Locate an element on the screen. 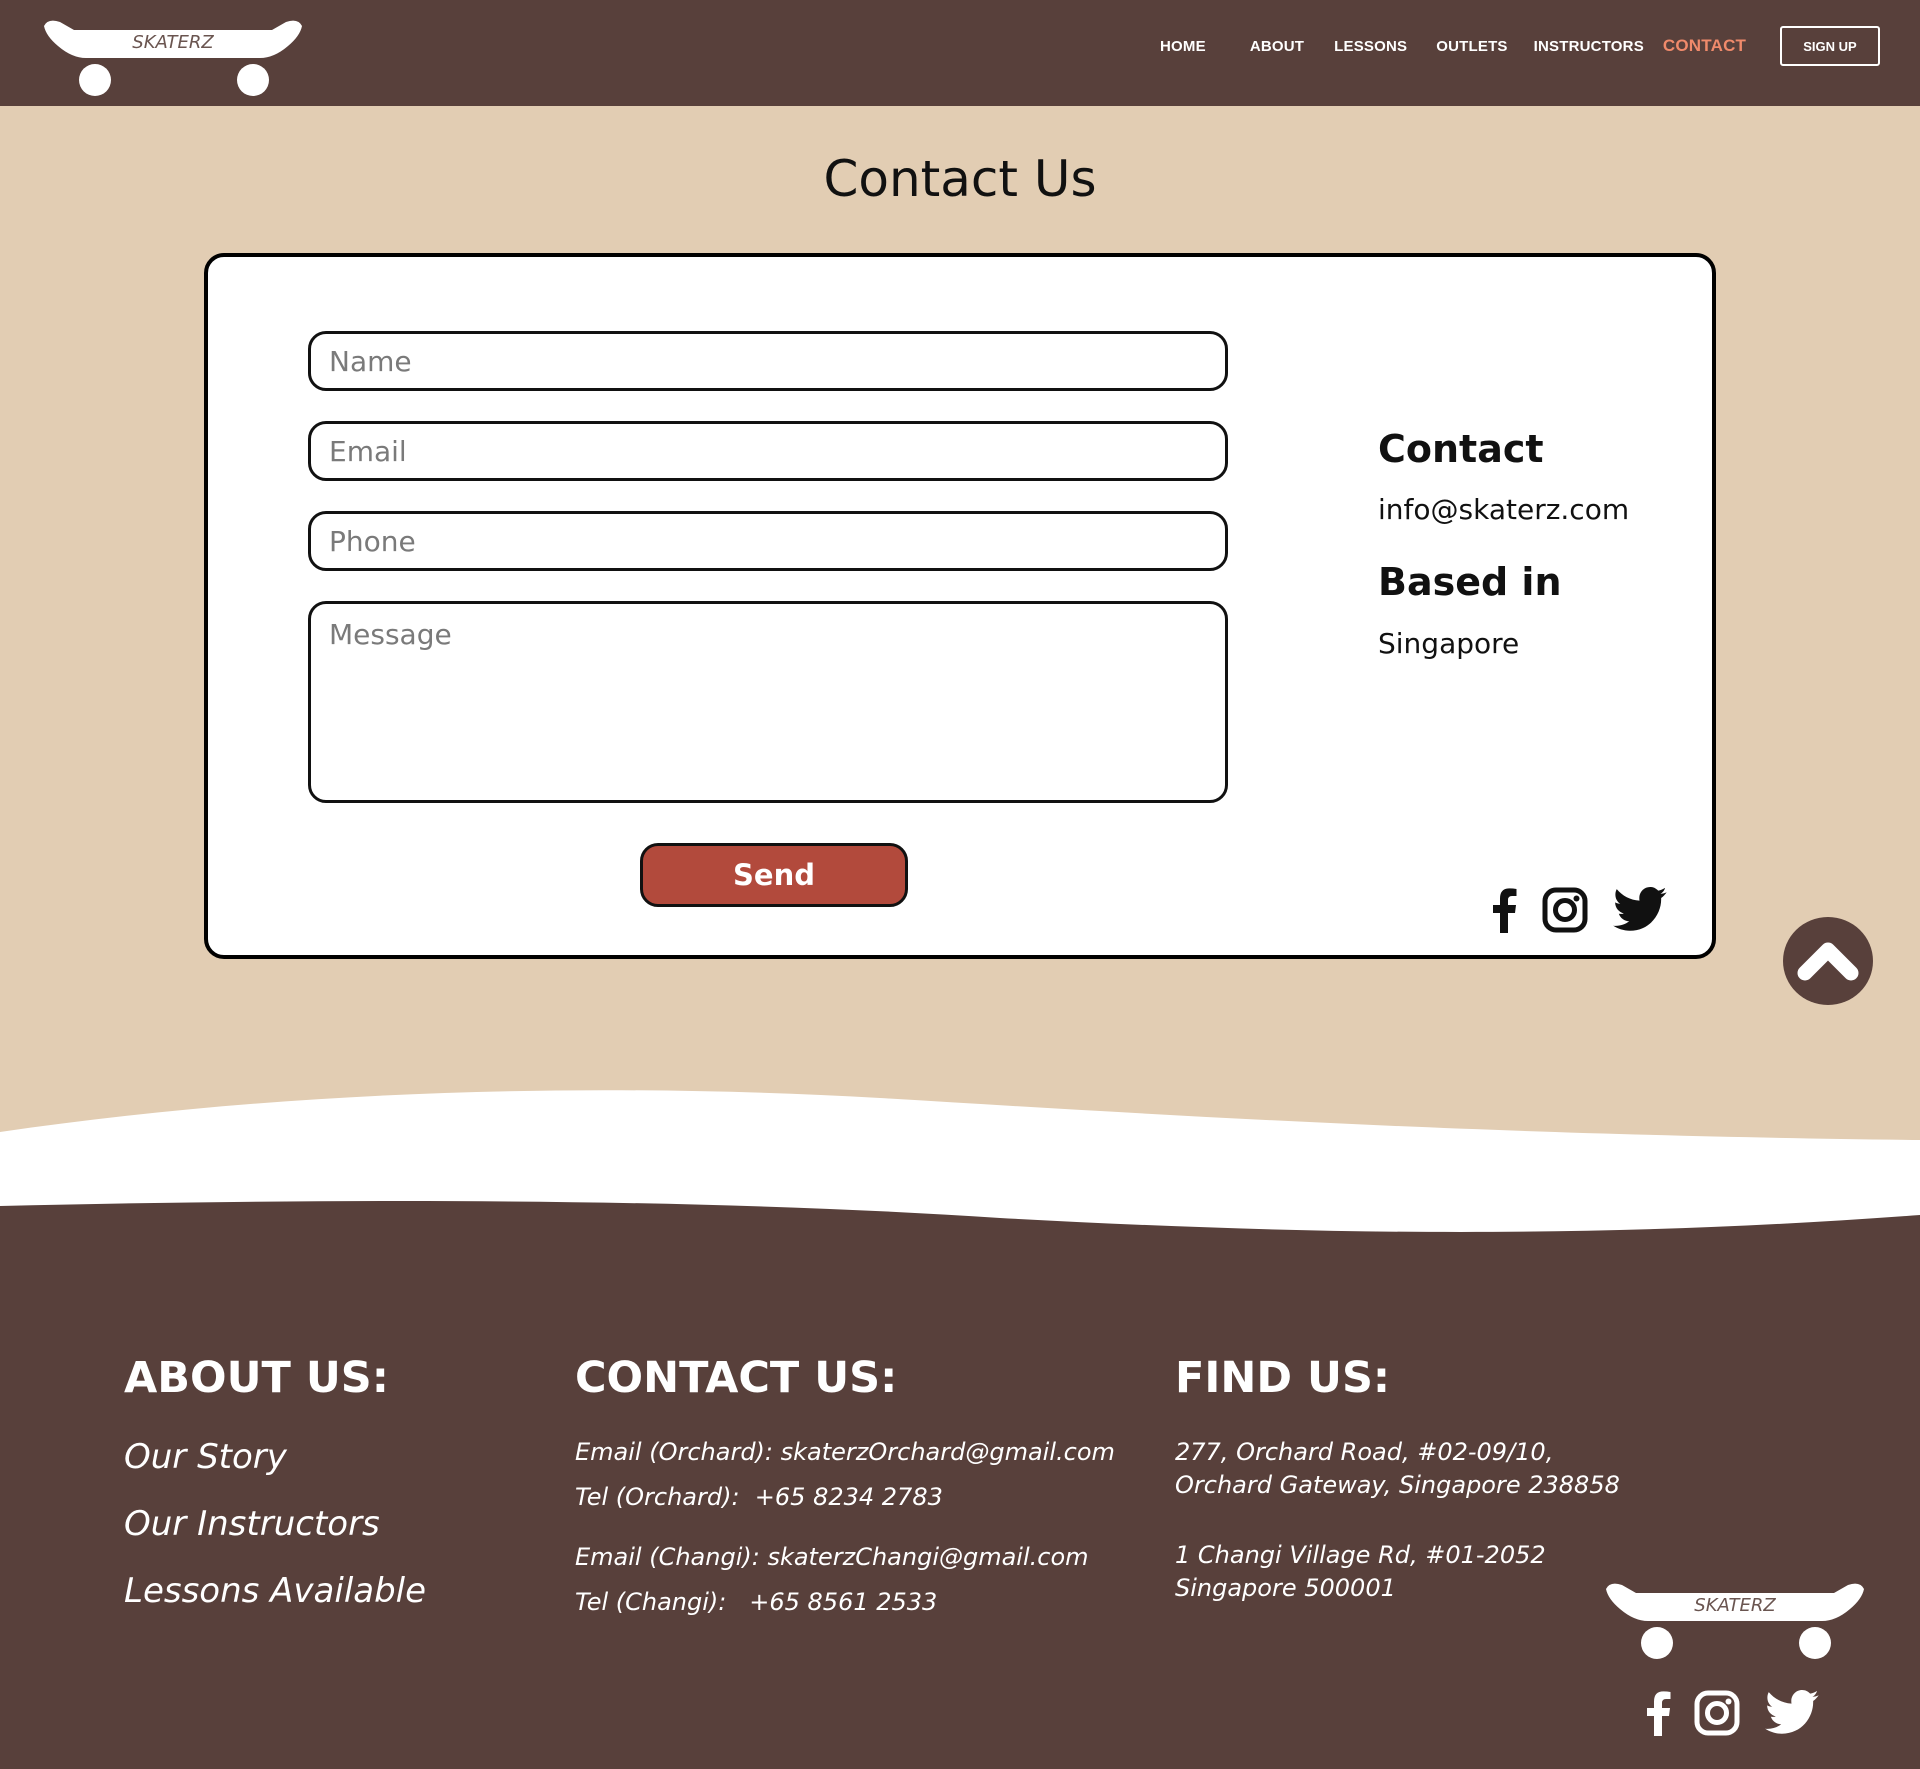 The width and height of the screenshot is (1920, 1769). send-button: Send is located at coordinates (774, 875).